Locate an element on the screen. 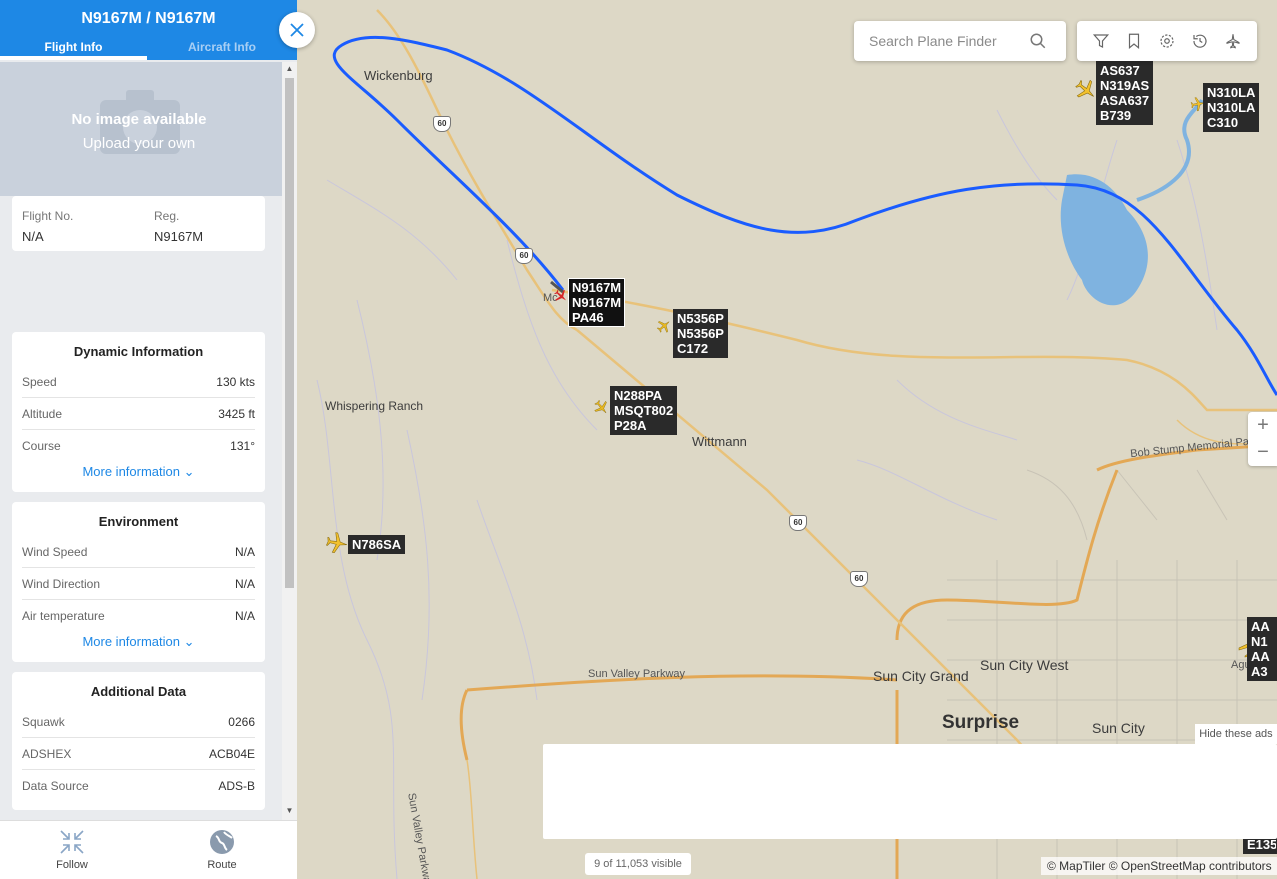 This screenshot has height=879, width=1277. search-input is located at coordinates (949, 41).